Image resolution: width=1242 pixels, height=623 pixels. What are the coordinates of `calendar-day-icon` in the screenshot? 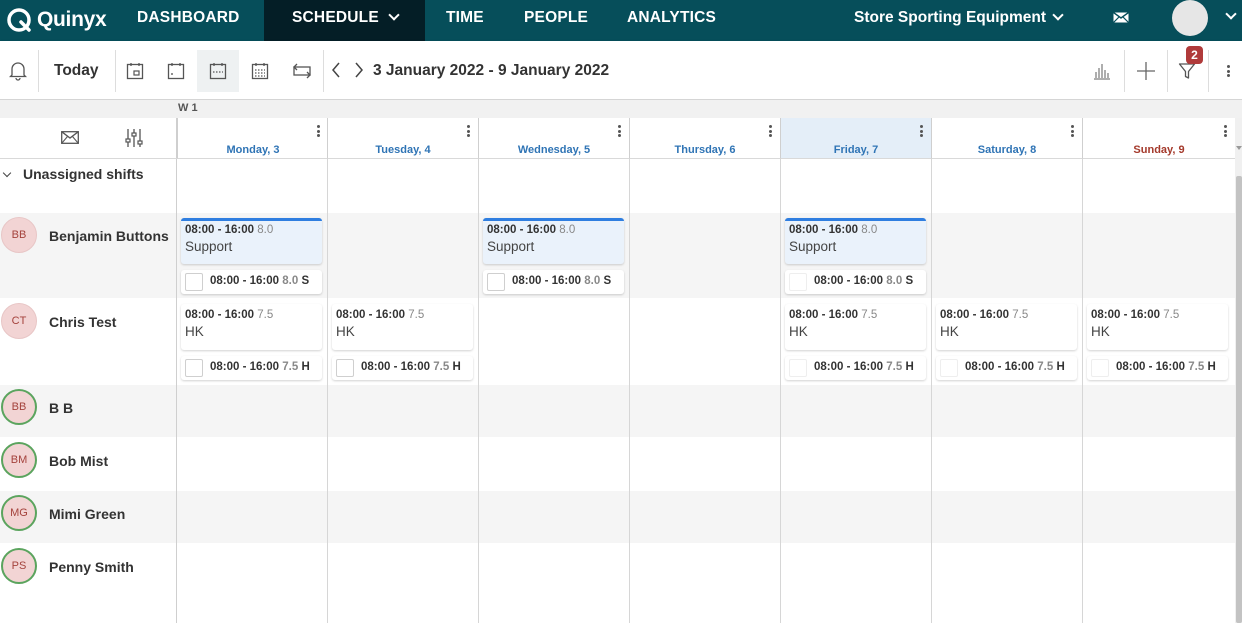 It's located at (135, 71).